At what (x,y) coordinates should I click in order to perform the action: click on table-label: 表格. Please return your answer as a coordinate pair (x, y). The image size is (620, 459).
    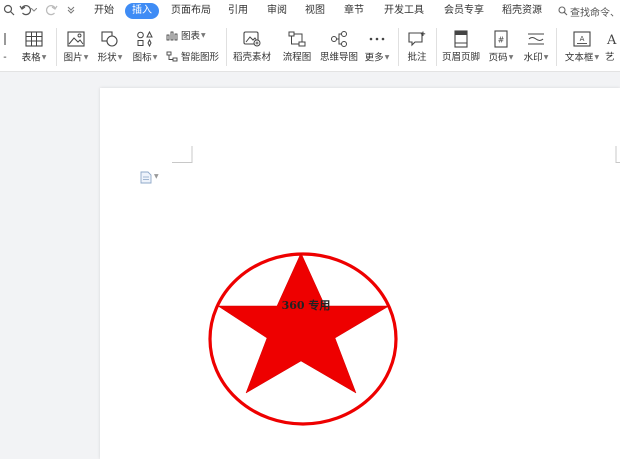
    Looking at the image, I should click on (31, 58).